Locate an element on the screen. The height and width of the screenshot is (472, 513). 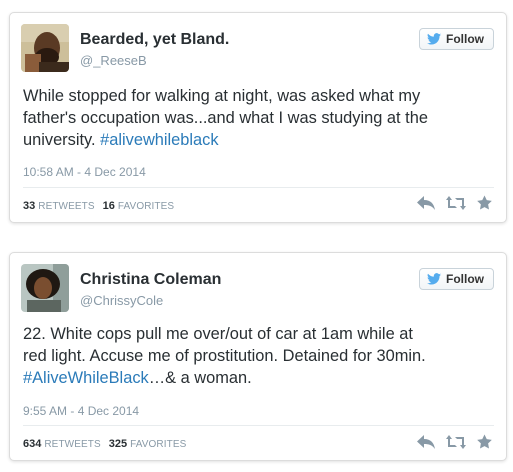
hashtag-link: #alivewhileblack is located at coordinates (159, 140).